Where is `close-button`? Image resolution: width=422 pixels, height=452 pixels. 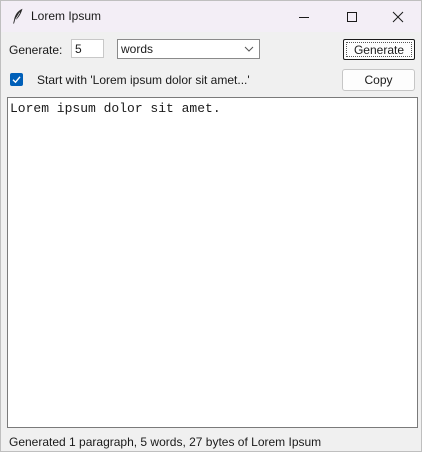
close-button is located at coordinates (398, 16).